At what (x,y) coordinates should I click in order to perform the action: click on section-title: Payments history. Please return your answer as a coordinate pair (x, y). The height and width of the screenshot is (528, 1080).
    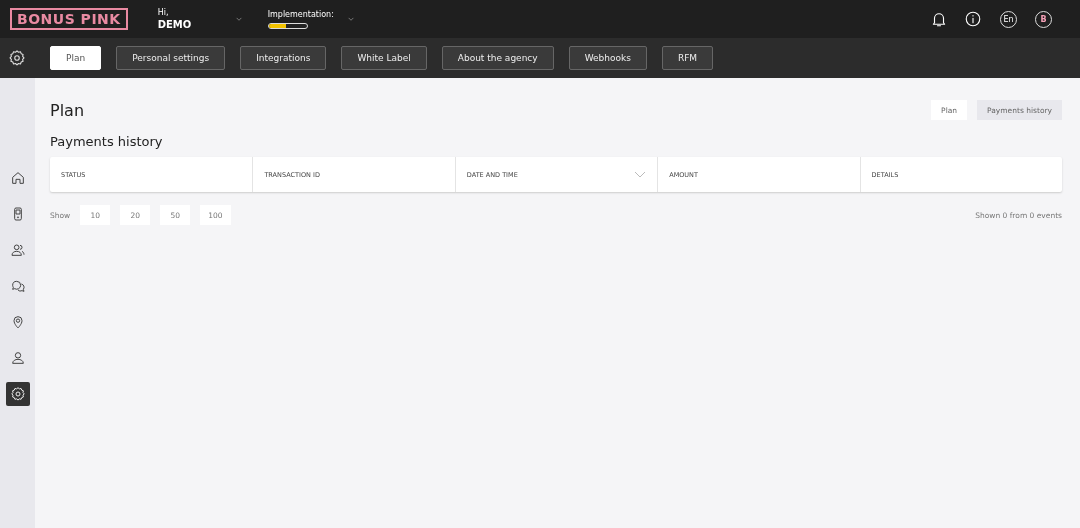
    Looking at the image, I should click on (107, 141).